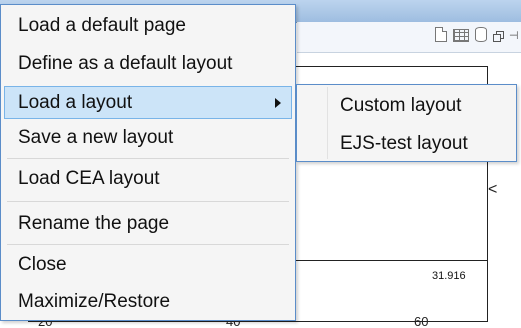 The width and height of the screenshot is (521, 328). Describe the element at coordinates (148, 301) in the screenshot. I see `menu-item-maximize-restore: Maximize/Restore` at that location.